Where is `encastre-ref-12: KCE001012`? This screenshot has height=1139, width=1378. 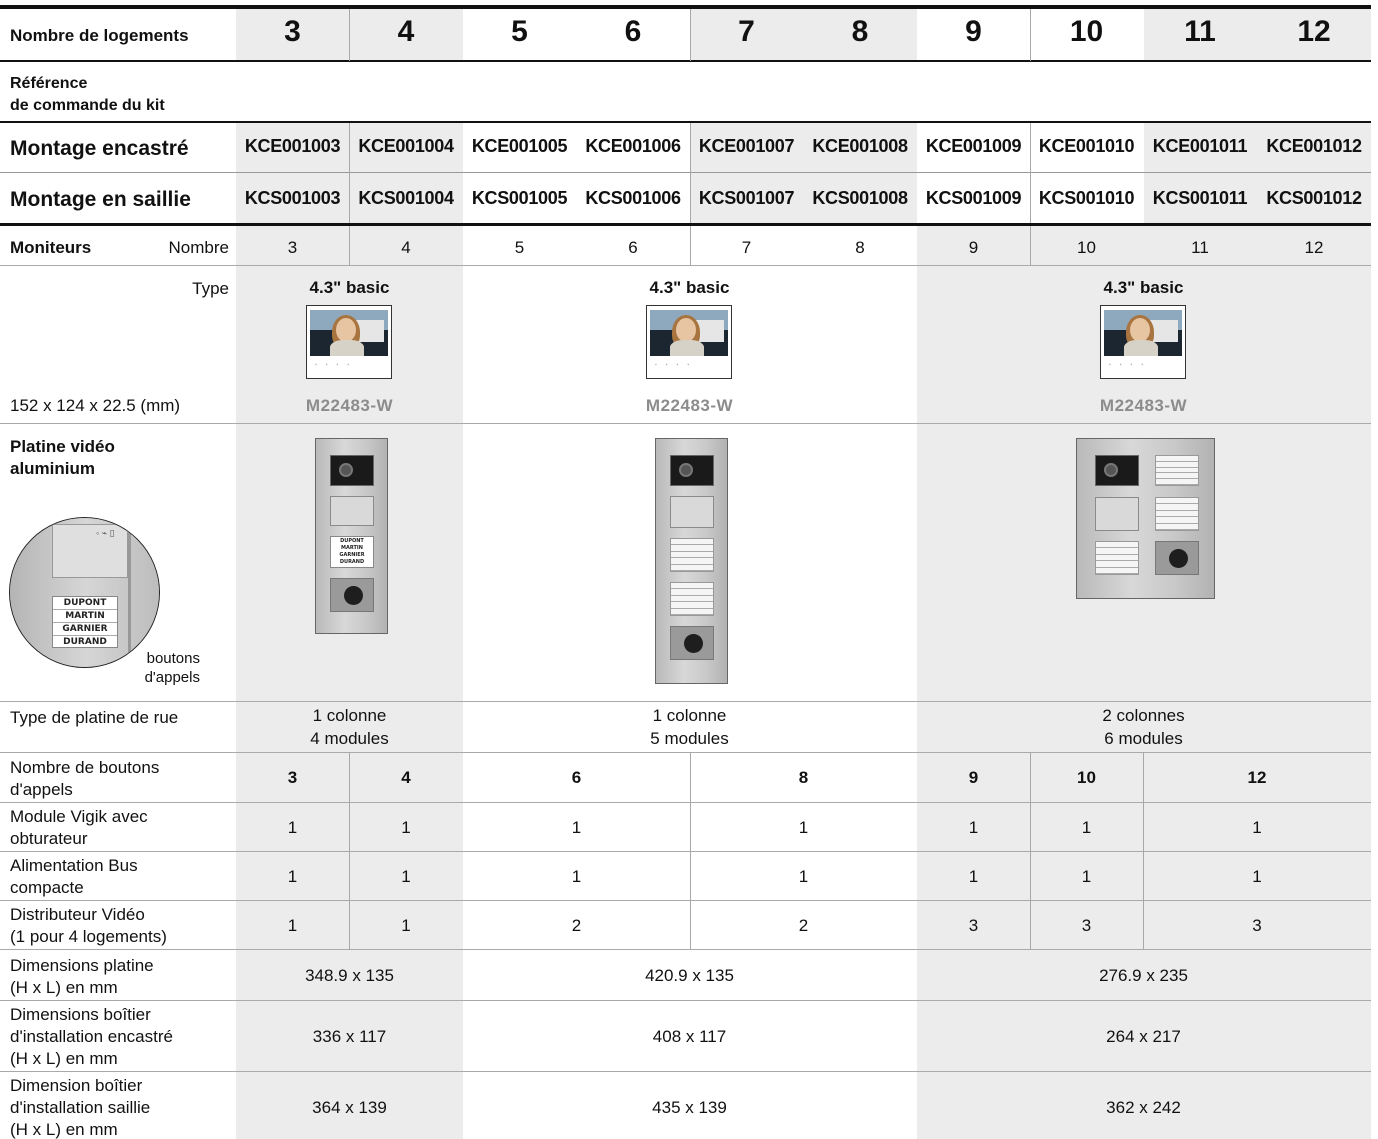
encastre-ref-12: KCE001012 is located at coordinates (1314, 146).